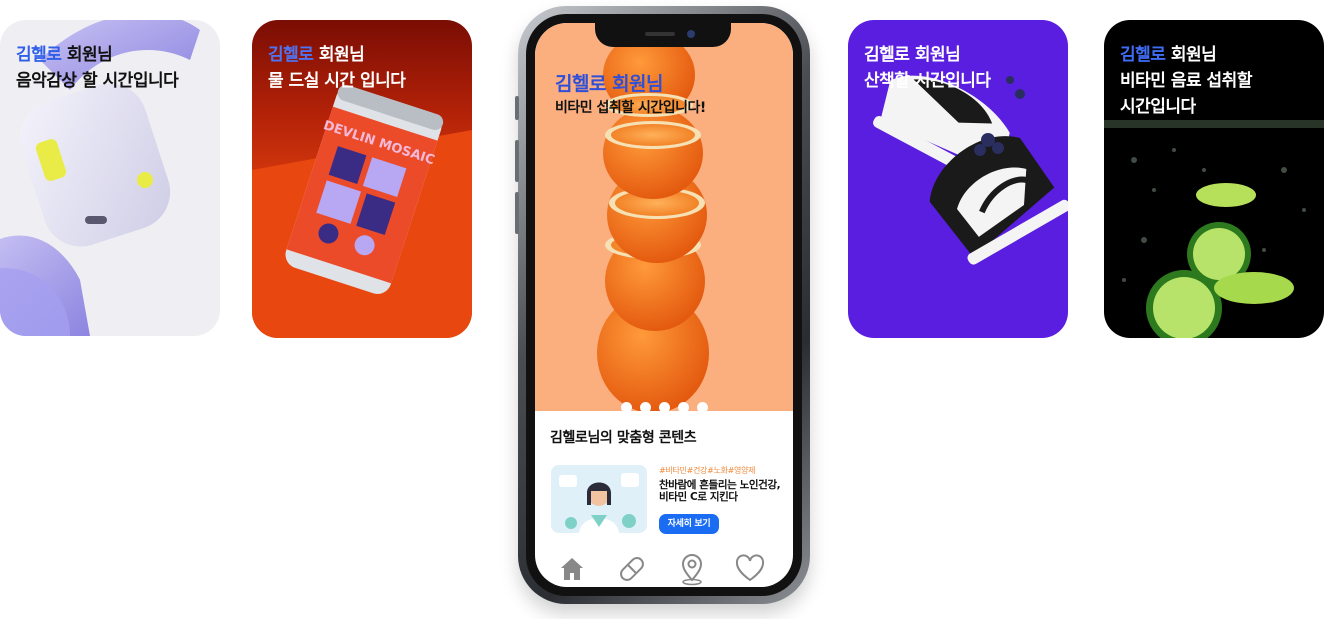 This screenshot has height=619, width=1324. Describe the element at coordinates (517, 213) in the screenshot. I see `volume-down-button` at that location.